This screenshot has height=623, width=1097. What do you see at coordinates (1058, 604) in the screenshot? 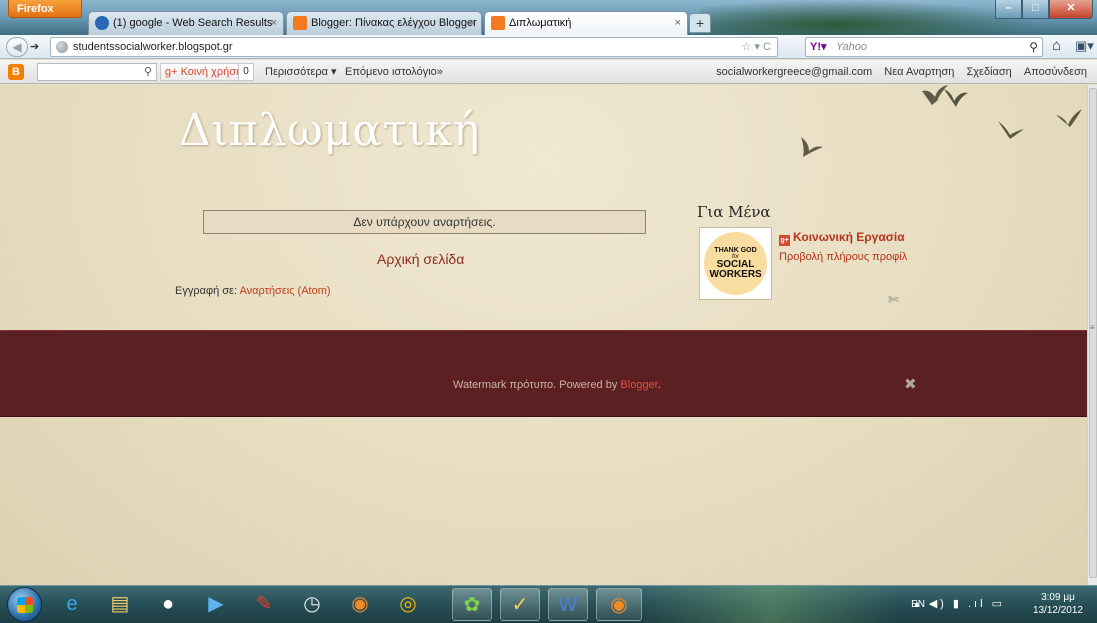
I see `clock-display: 3:09 μμ 13/12/2012` at bounding box center [1058, 604].